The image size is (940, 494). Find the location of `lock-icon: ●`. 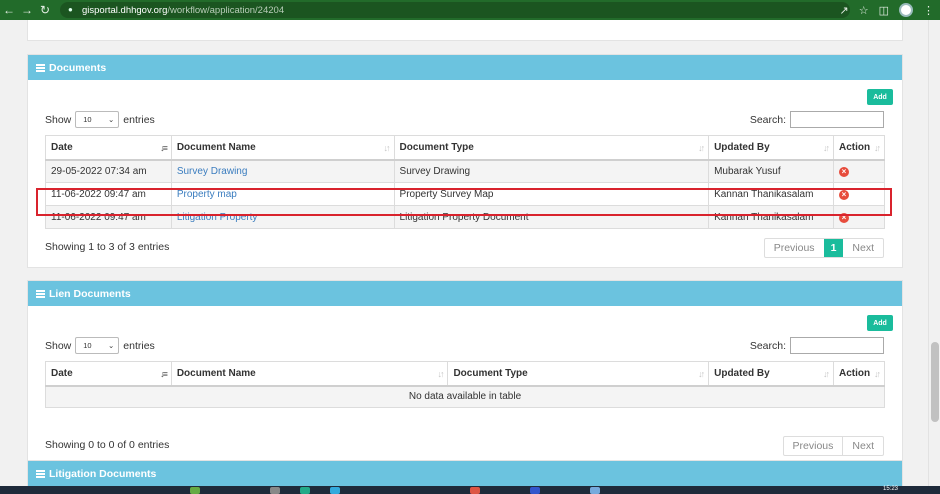

lock-icon: ● is located at coordinates (70, 9).